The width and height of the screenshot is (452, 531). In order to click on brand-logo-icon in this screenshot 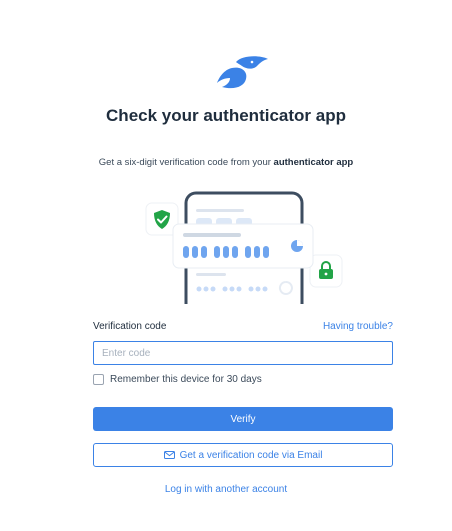, I will do `click(242, 72)`.